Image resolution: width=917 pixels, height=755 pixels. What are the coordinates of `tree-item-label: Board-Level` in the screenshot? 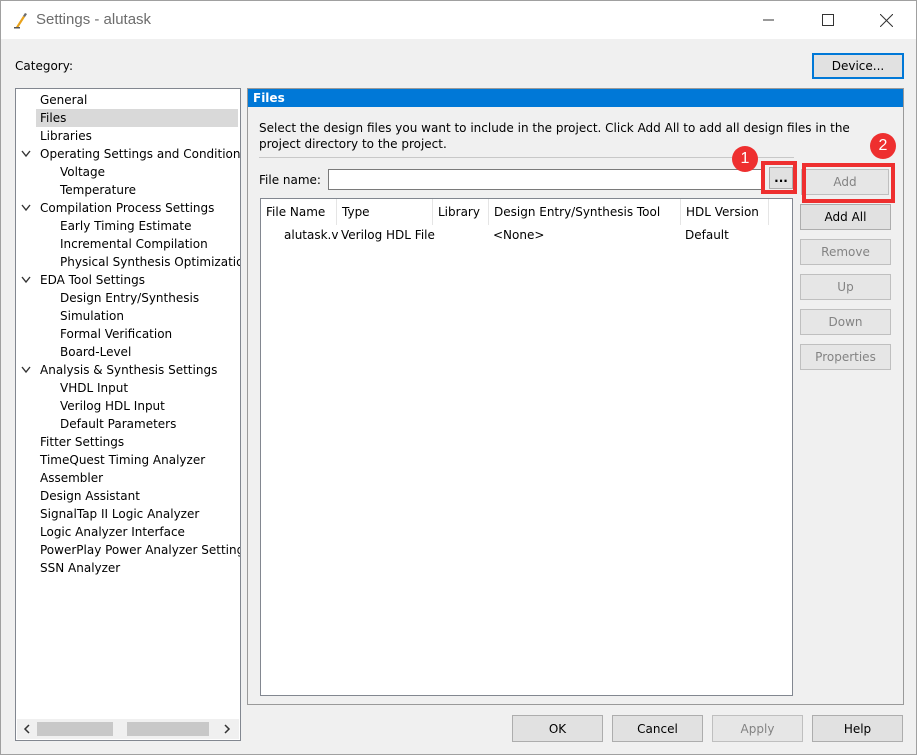 It's located at (96, 352).